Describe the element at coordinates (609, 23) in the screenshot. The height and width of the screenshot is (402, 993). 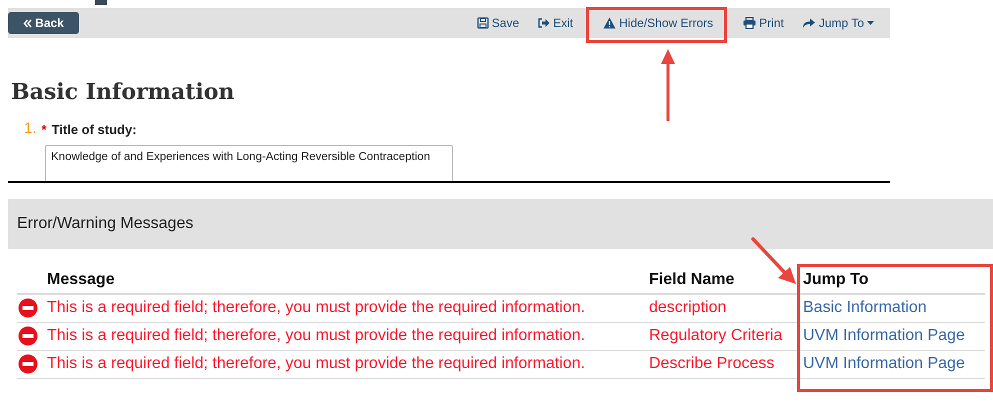
I see `warning-icon` at that location.